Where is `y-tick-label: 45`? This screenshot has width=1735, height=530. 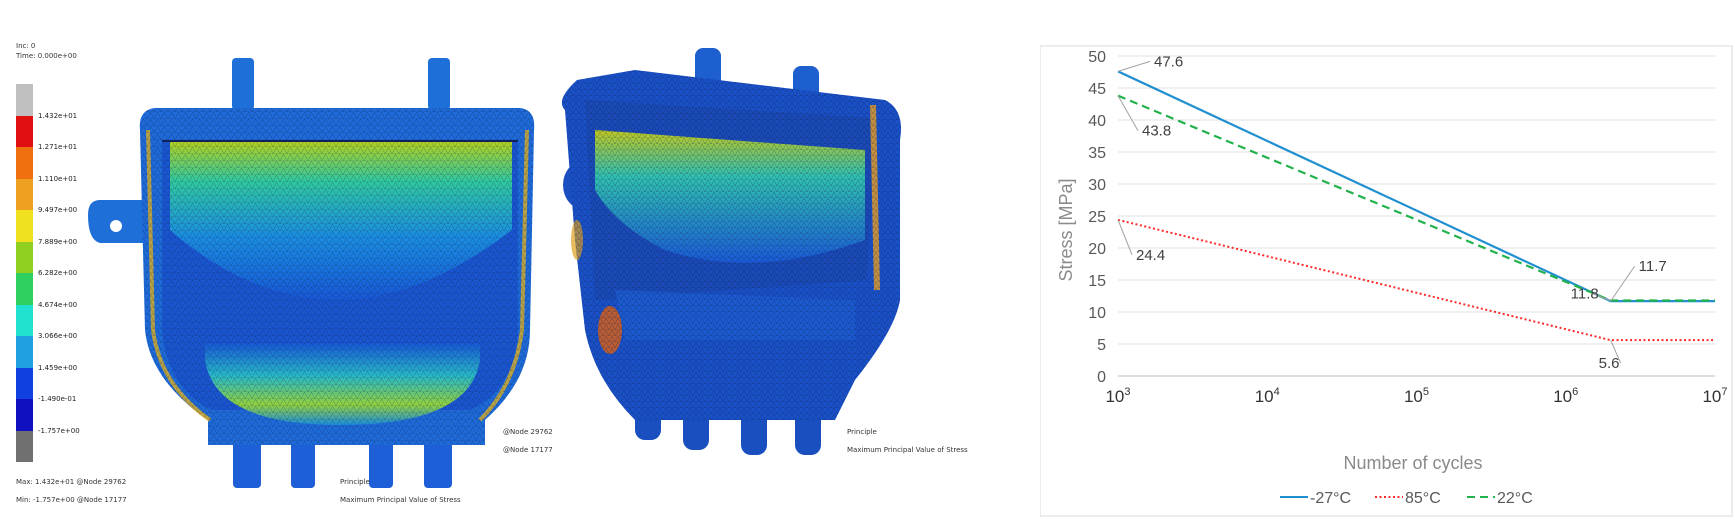
y-tick-label: 45 is located at coordinates (1097, 89).